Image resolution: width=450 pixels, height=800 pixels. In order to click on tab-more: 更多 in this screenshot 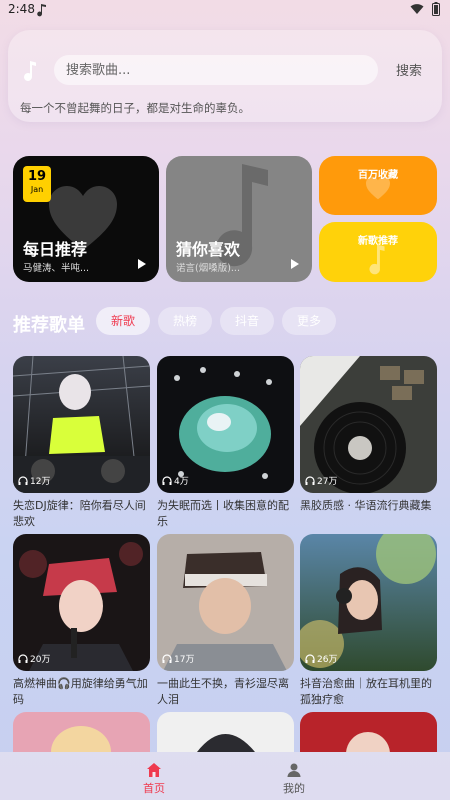, I will do `click(309, 321)`.